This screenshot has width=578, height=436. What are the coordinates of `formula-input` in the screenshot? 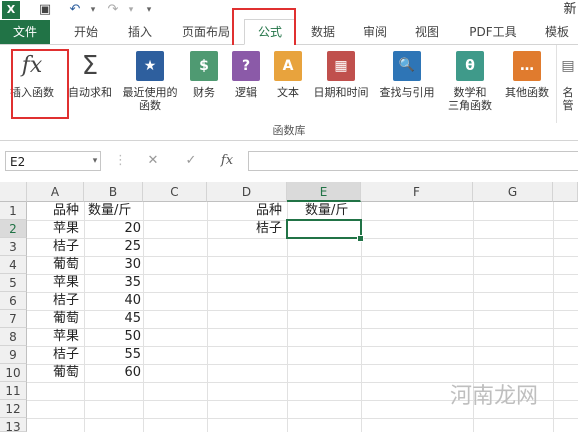 It's located at (413, 161).